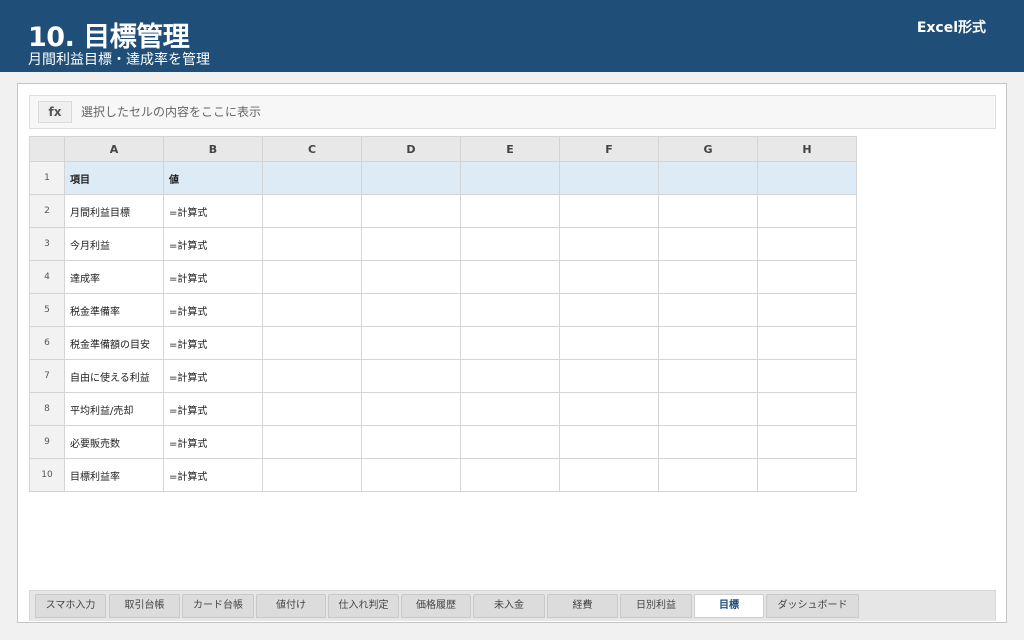  What do you see at coordinates (47, 277) in the screenshot?
I see `row-header: 4` at bounding box center [47, 277].